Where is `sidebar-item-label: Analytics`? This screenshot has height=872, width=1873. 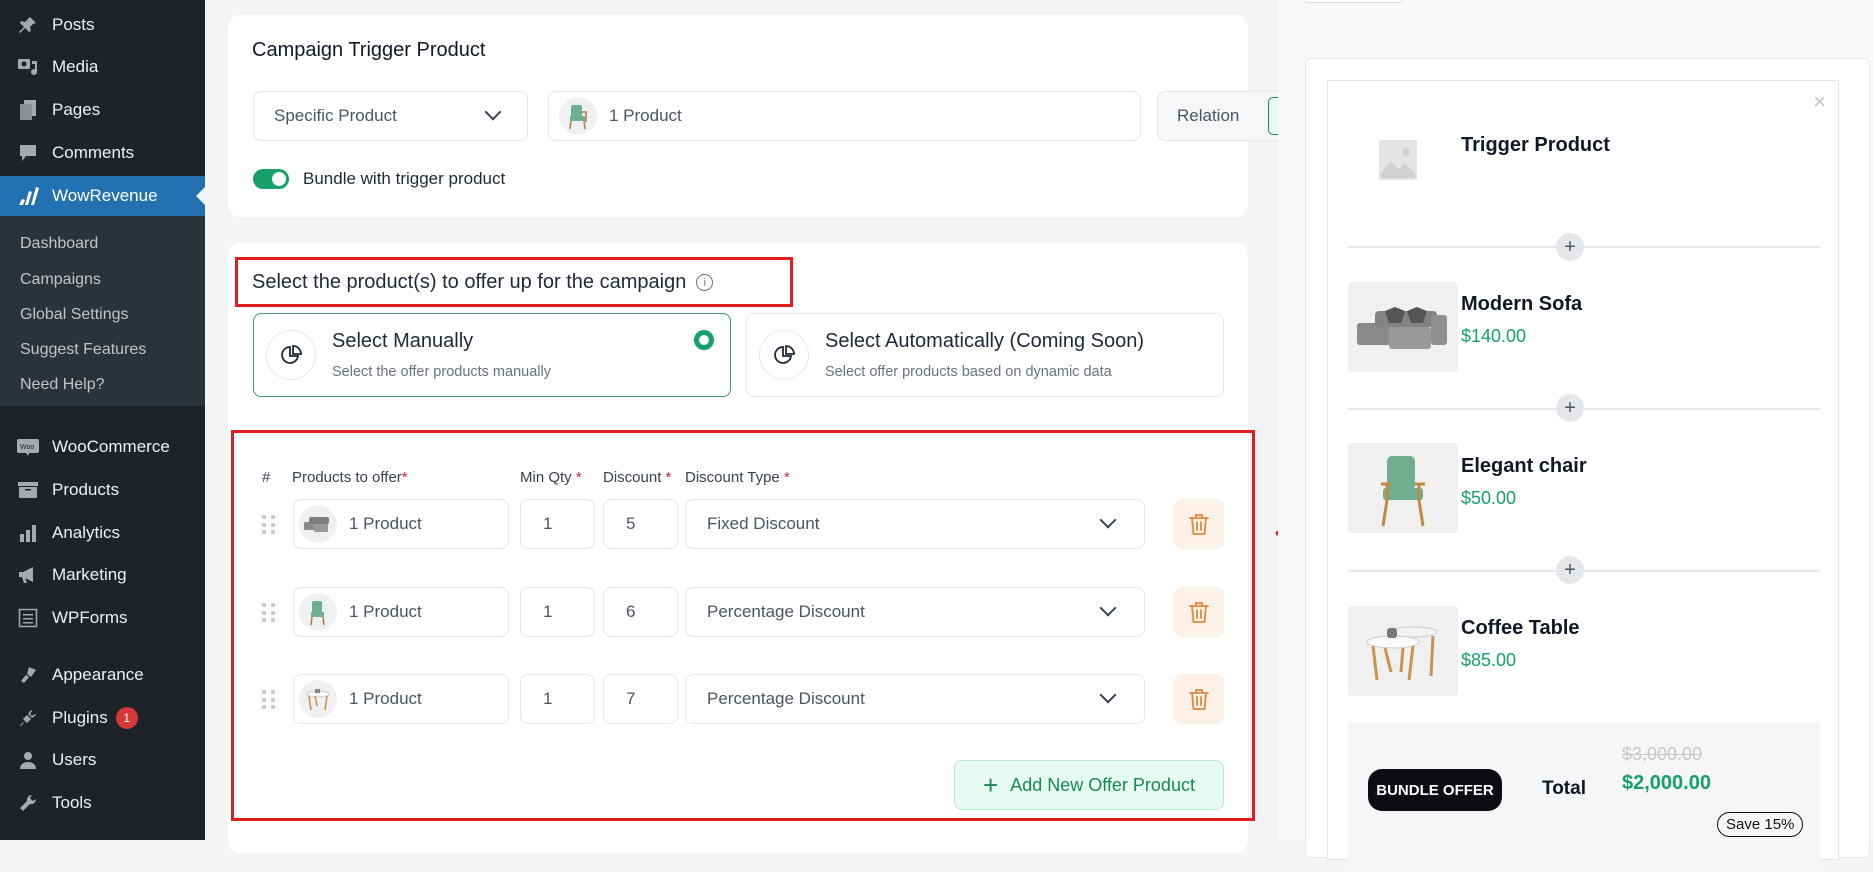
sidebar-item-label: Analytics is located at coordinates (86, 532).